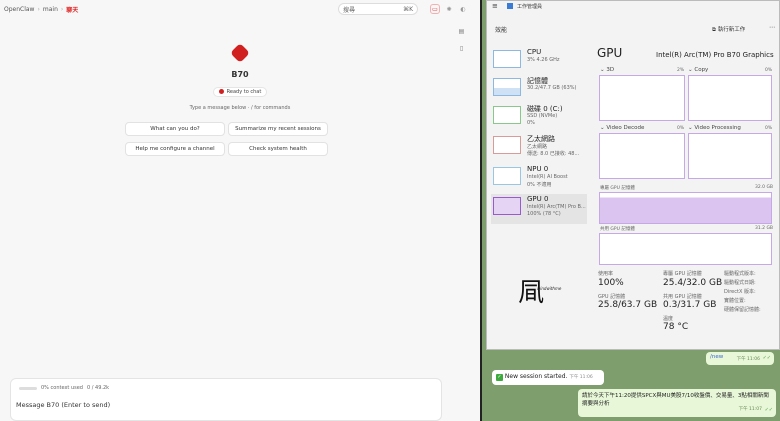 The width and height of the screenshot is (780, 421). Describe the element at coordinates (530, 6) in the screenshot. I see `window-title: 工作管理員` at that location.